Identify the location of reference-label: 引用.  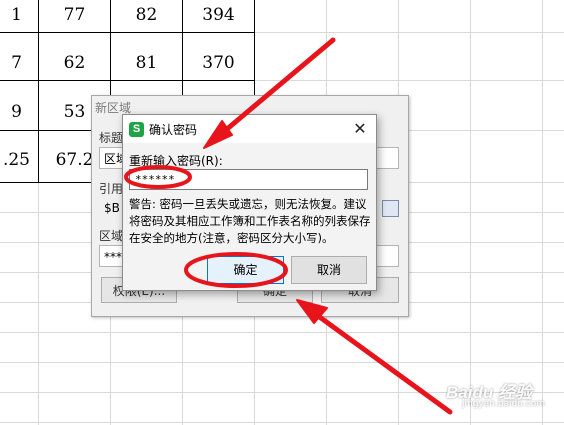
(111, 189).